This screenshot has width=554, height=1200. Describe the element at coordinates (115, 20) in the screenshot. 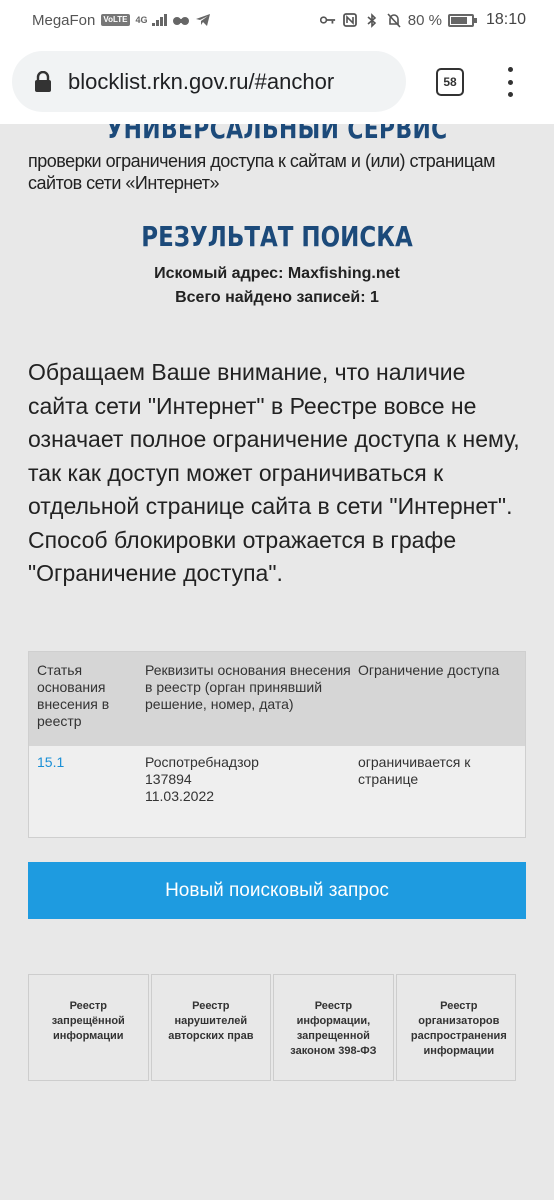

I see `volte-badge: VoLTE` at that location.